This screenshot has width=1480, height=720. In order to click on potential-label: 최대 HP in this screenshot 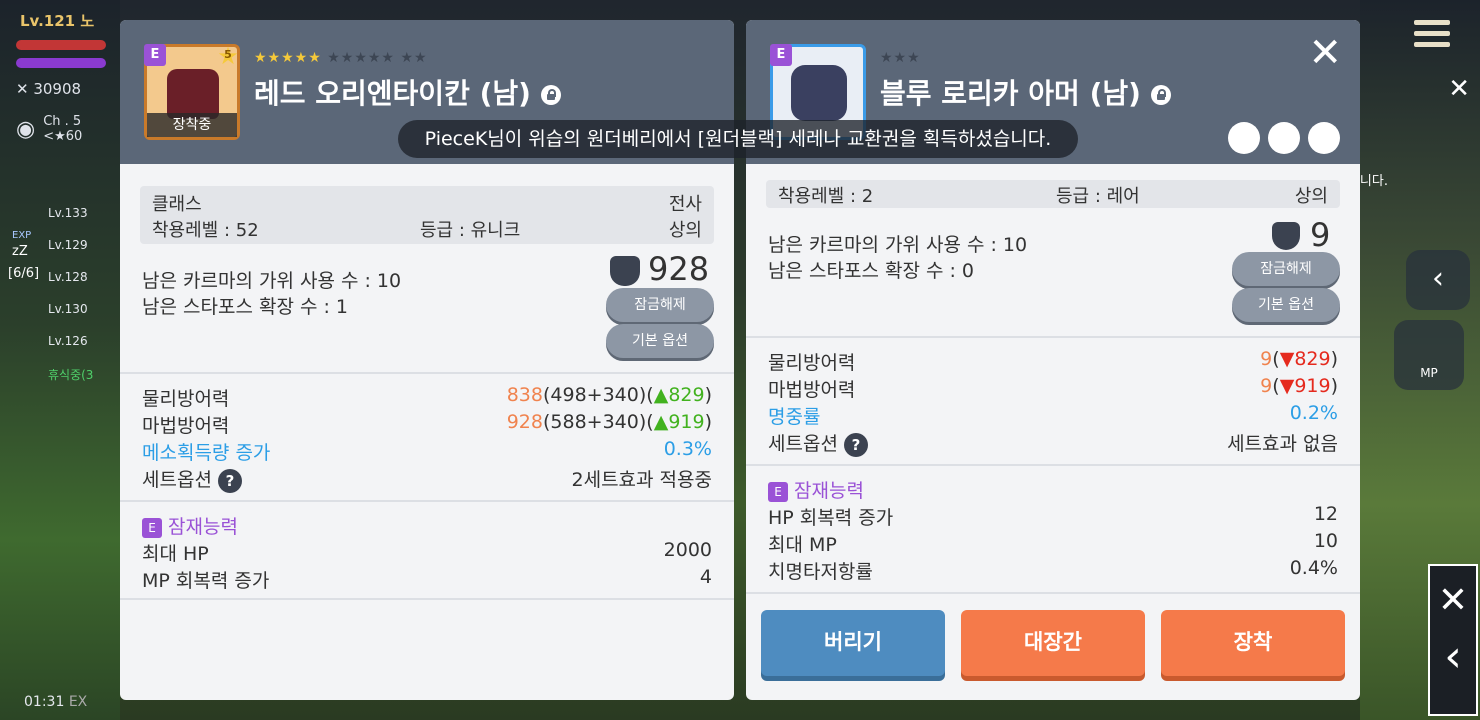, I will do `click(175, 554)`.